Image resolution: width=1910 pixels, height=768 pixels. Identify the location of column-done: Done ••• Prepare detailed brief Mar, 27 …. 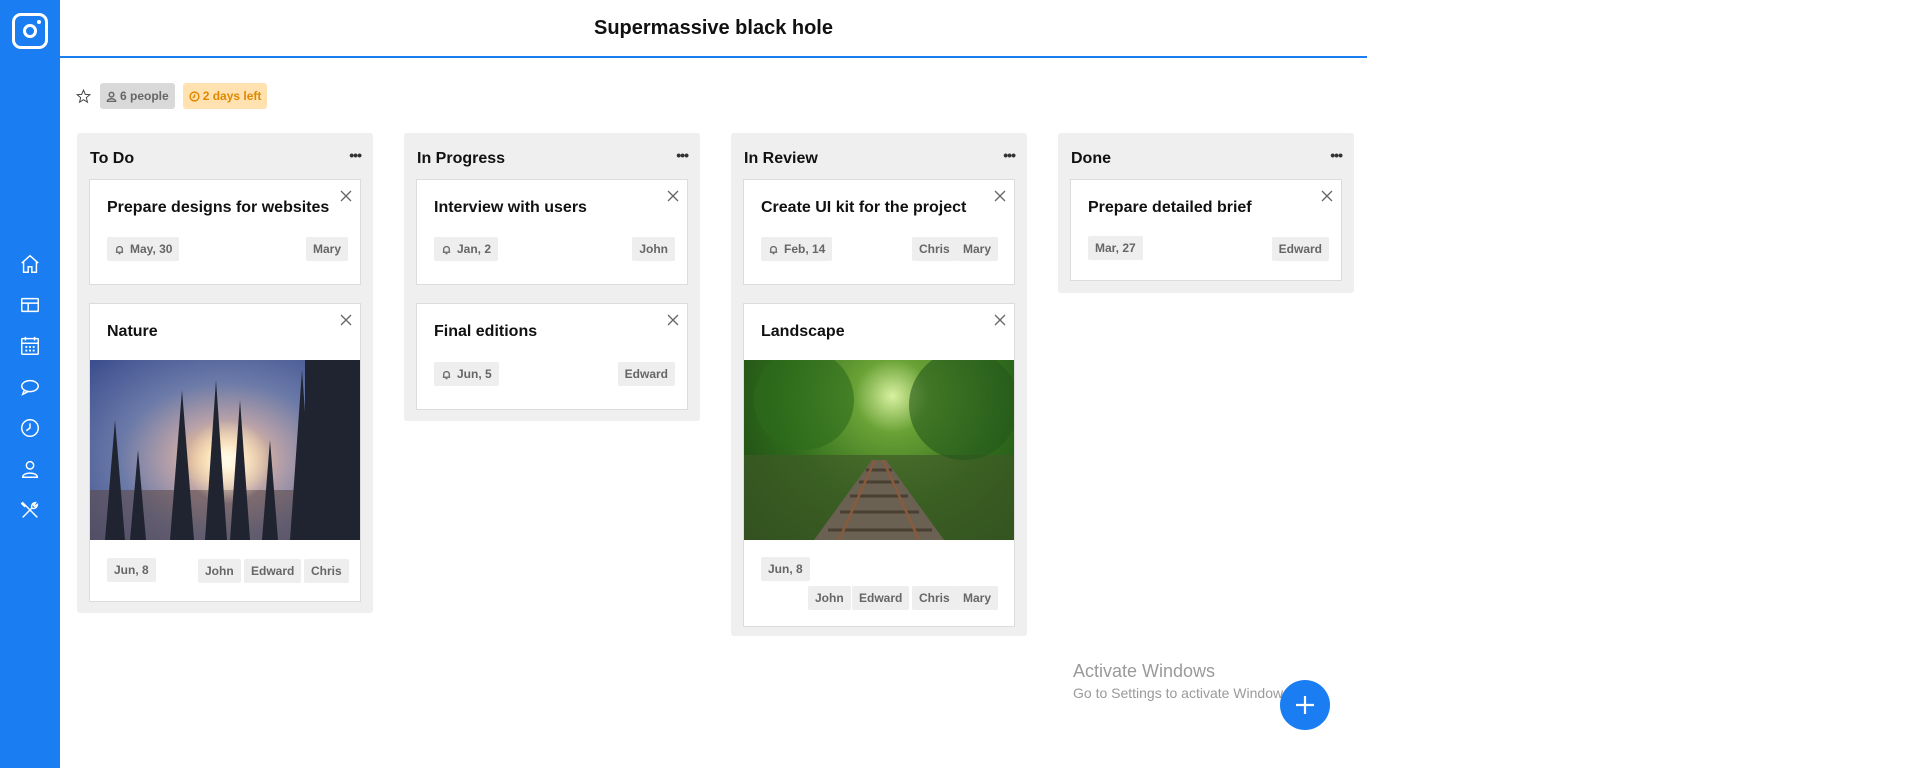
(1206, 213).